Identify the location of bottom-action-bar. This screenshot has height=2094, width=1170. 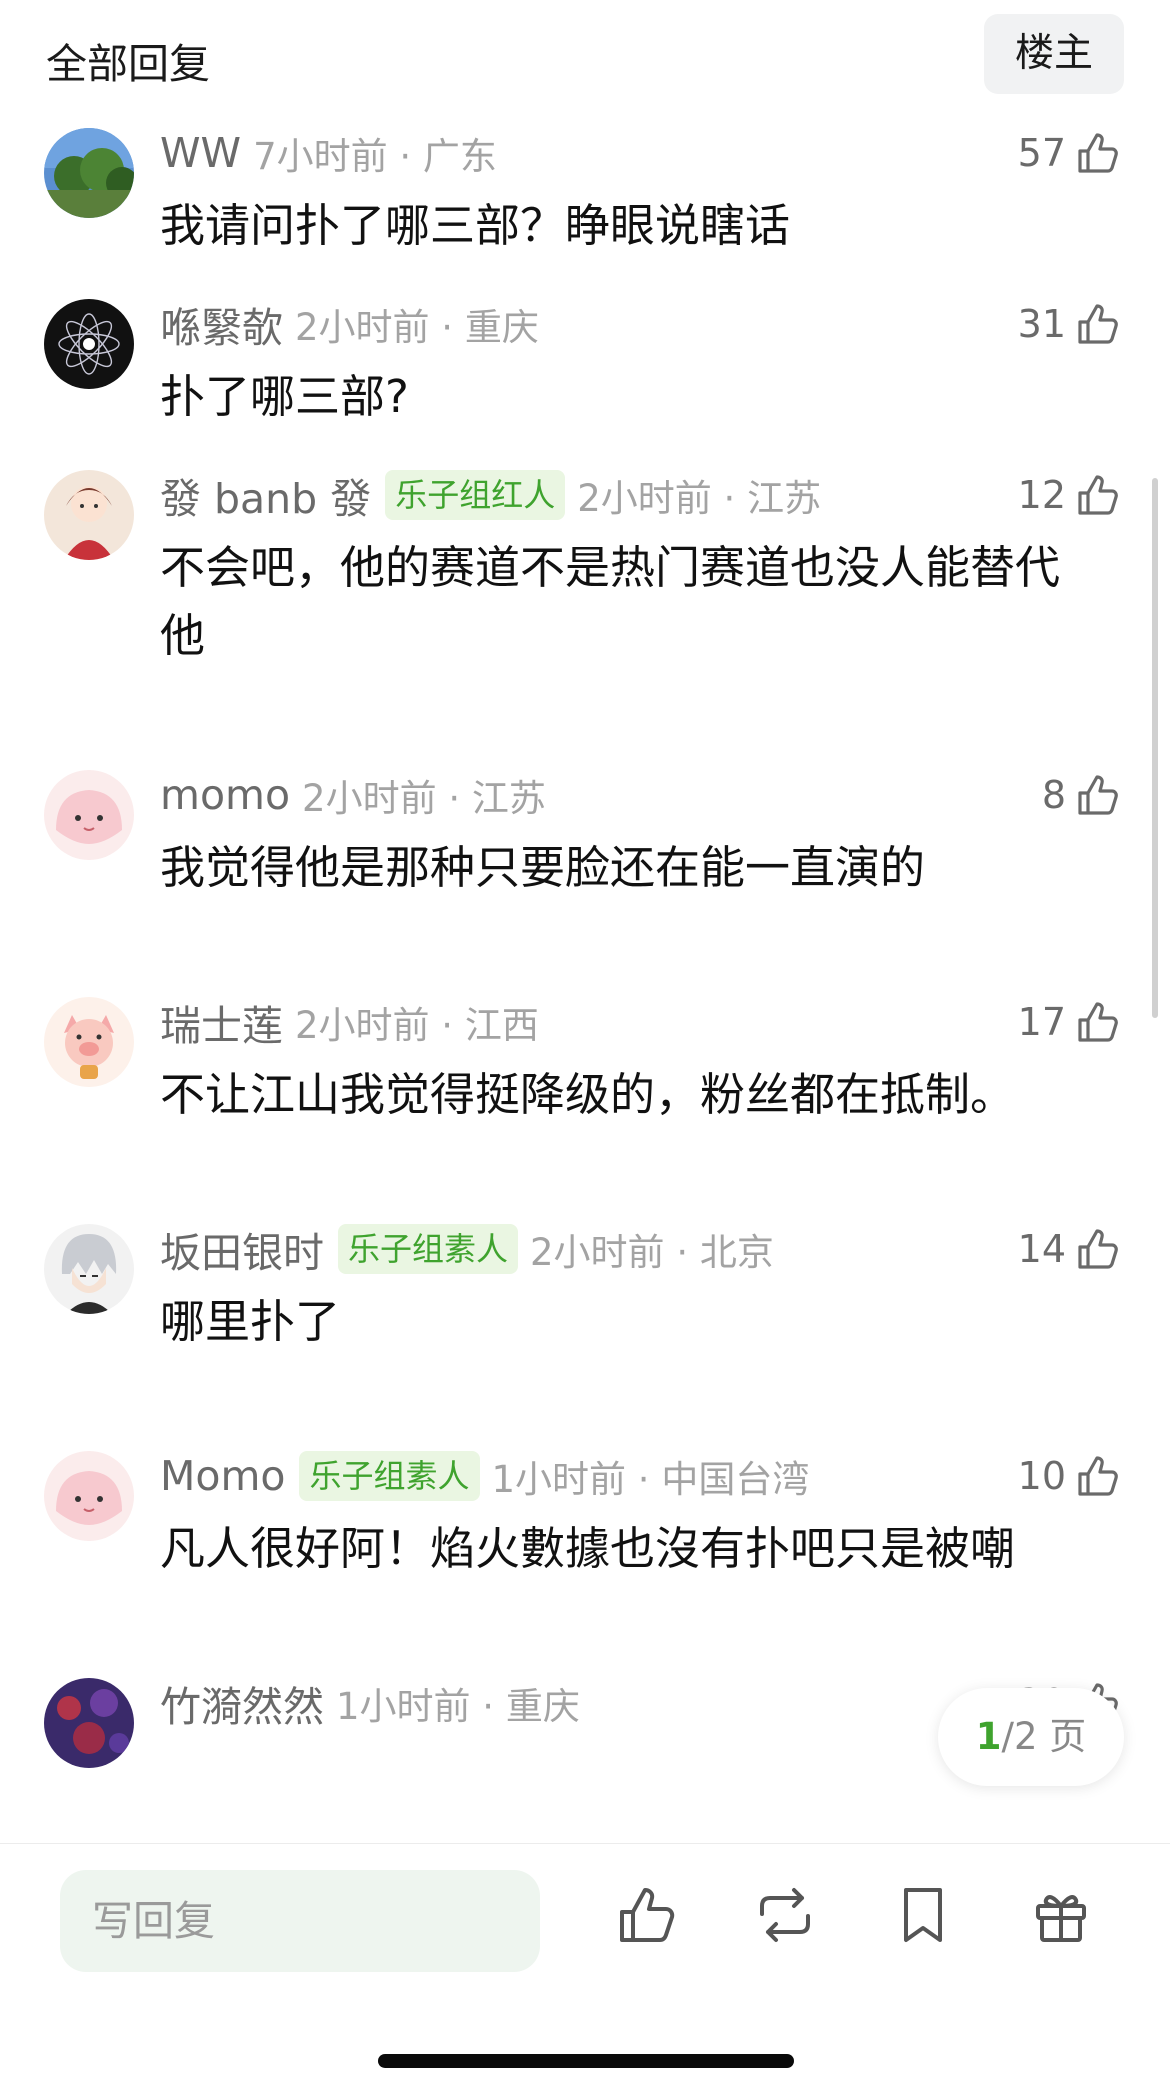
(585, 1968).